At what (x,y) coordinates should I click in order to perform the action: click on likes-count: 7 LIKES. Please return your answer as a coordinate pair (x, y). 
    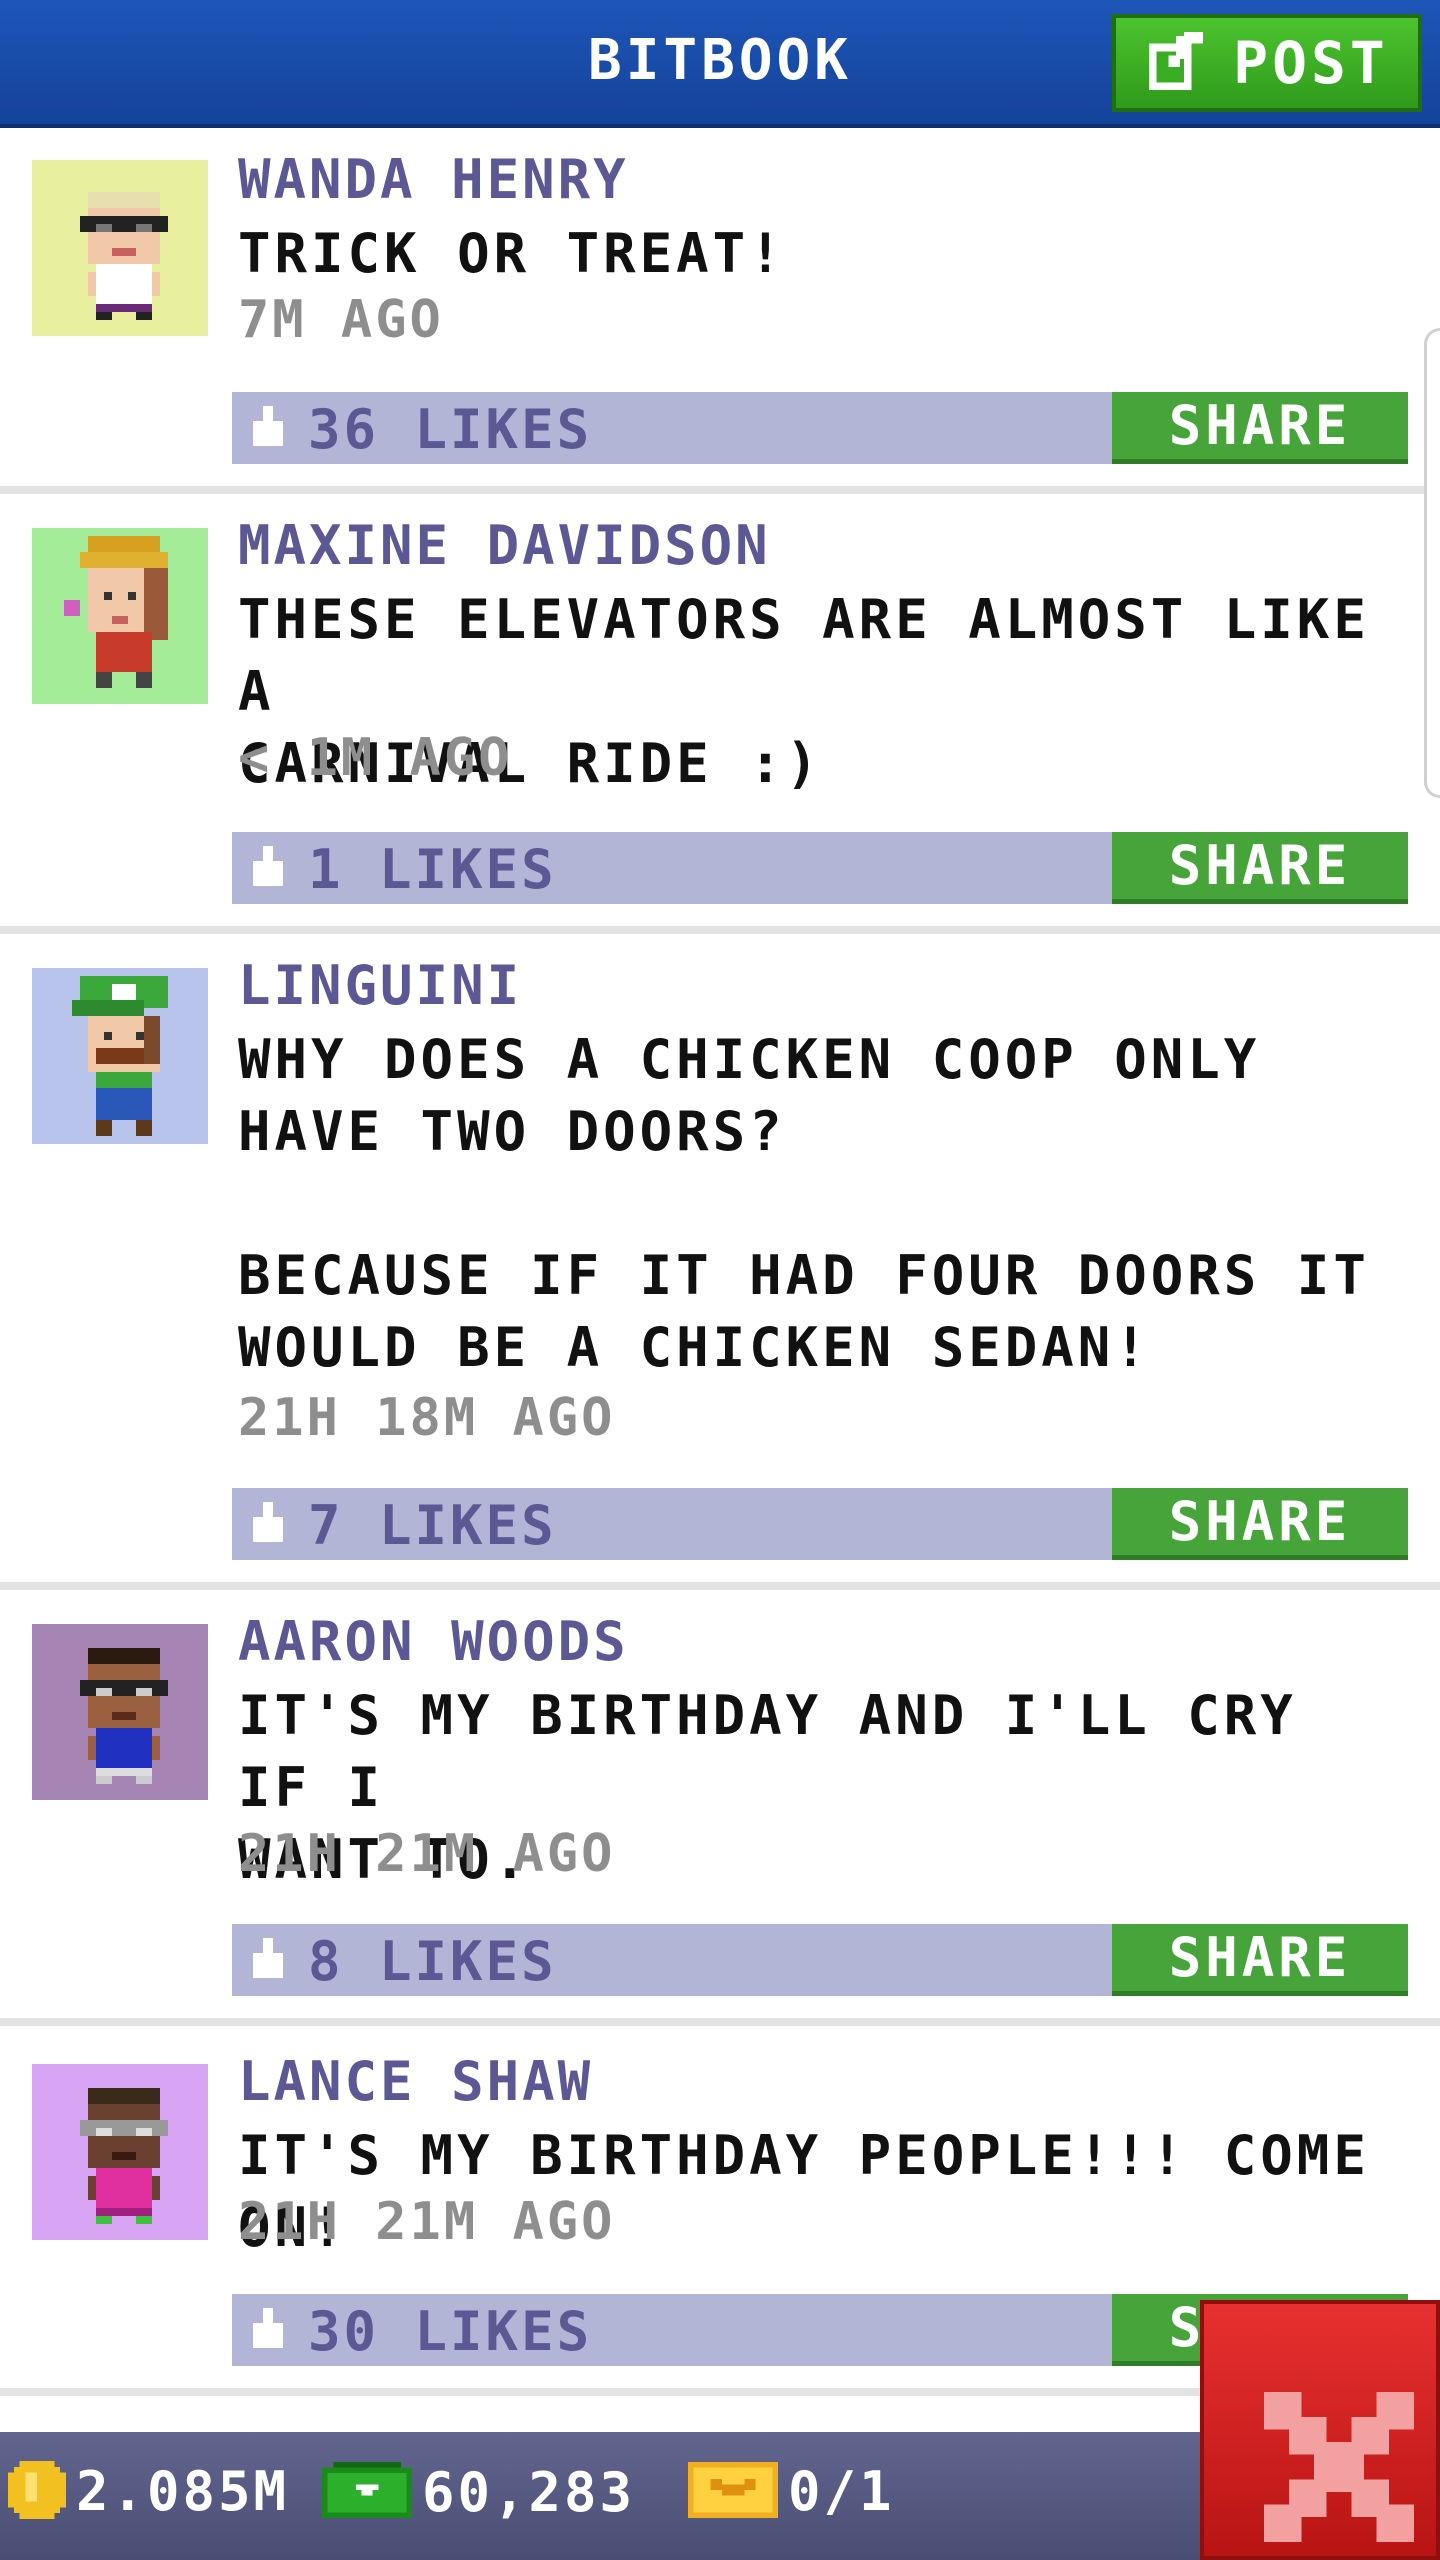
    Looking at the image, I should click on (432, 1525).